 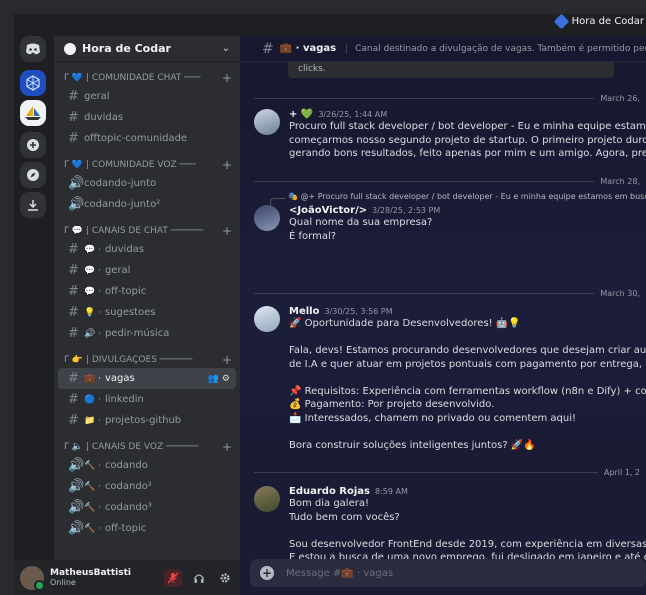 I want to click on download-apps-button, so click(x=33, y=205).